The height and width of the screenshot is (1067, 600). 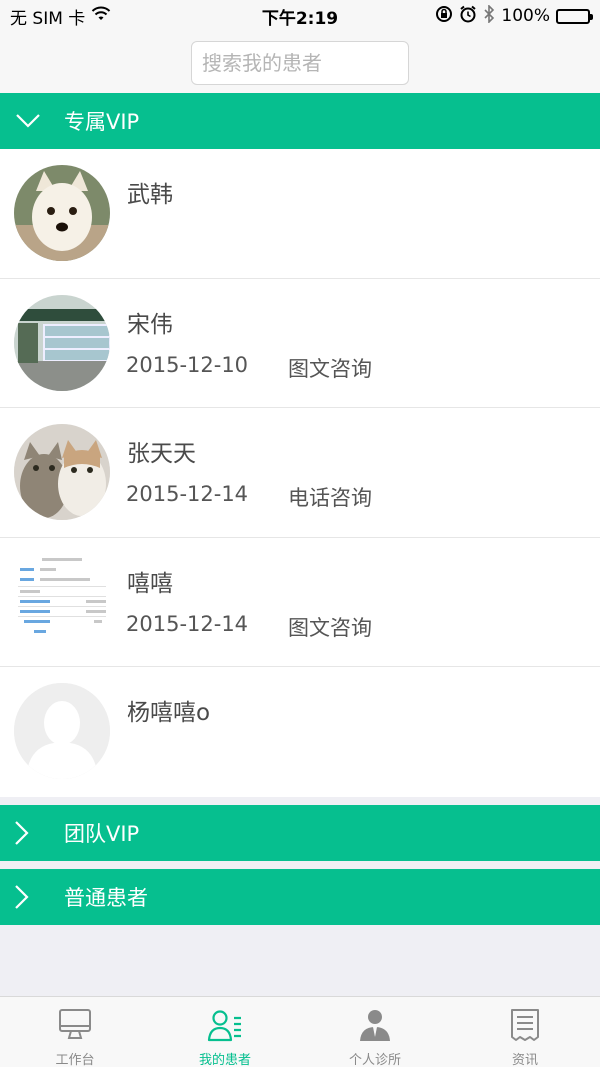 I want to click on search-area, so click(x=300, y=62).